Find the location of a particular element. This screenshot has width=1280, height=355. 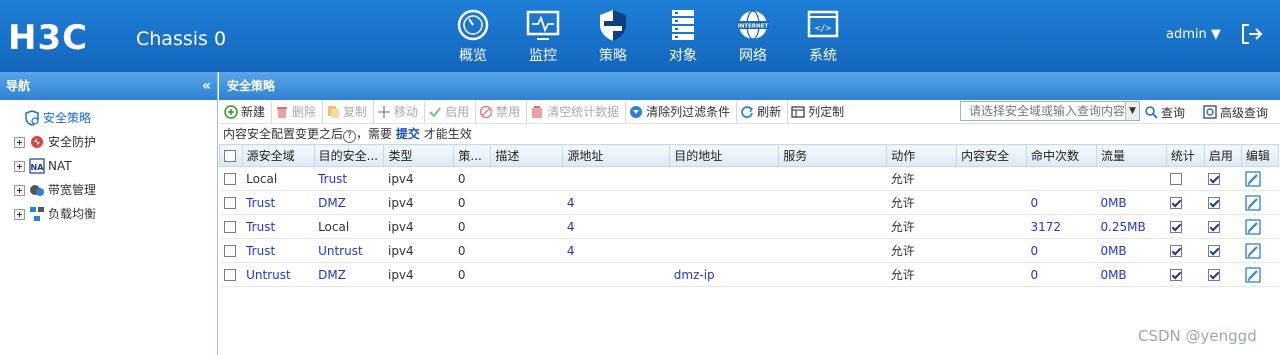

disable-button: 禁用 is located at coordinates (502, 111).